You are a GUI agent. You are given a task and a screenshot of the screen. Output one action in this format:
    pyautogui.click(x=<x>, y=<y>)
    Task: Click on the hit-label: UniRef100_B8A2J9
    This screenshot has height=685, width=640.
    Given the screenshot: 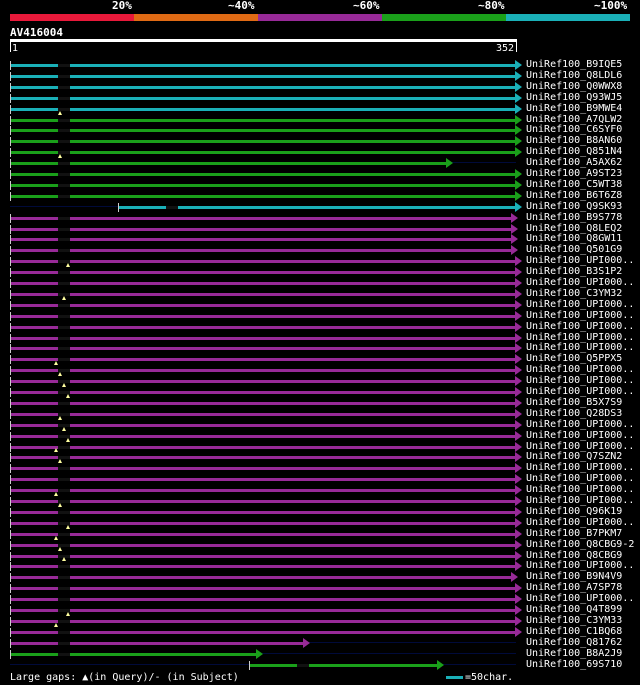 What is the action you would take?
    pyautogui.click(x=574, y=653)
    